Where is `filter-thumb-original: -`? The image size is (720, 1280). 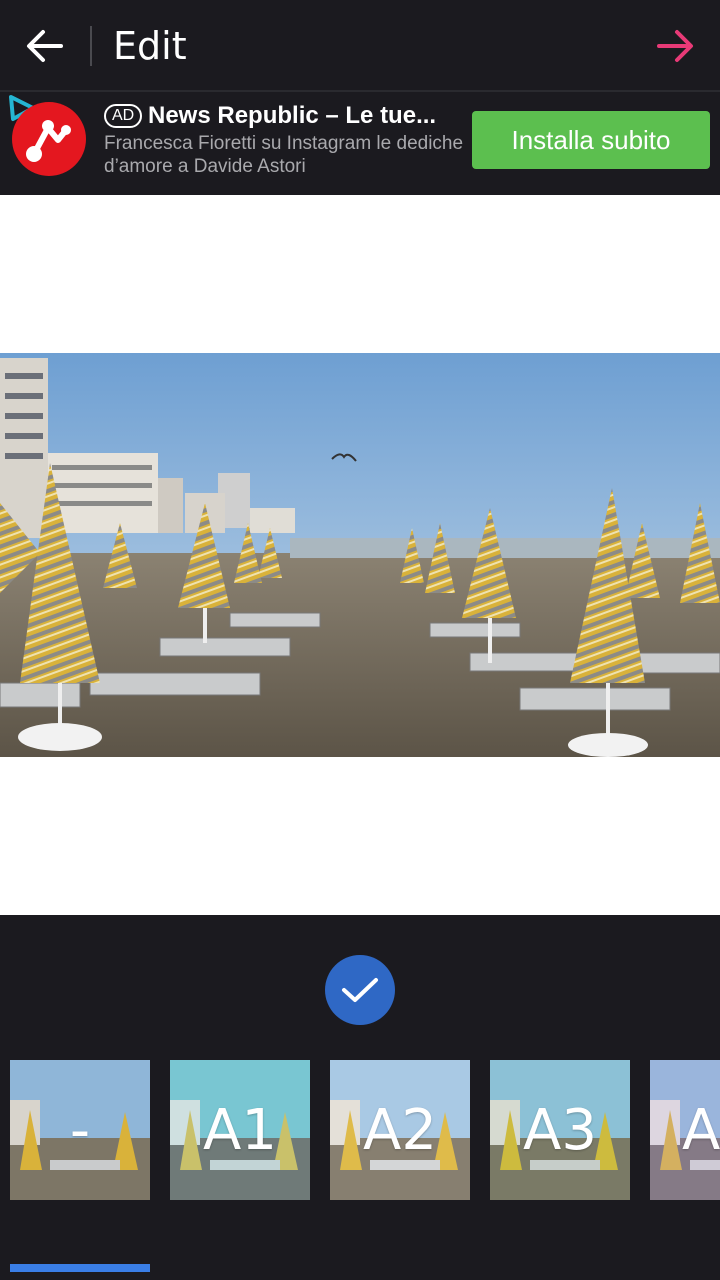
filter-thumb-original: - is located at coordinates (80, 1130).